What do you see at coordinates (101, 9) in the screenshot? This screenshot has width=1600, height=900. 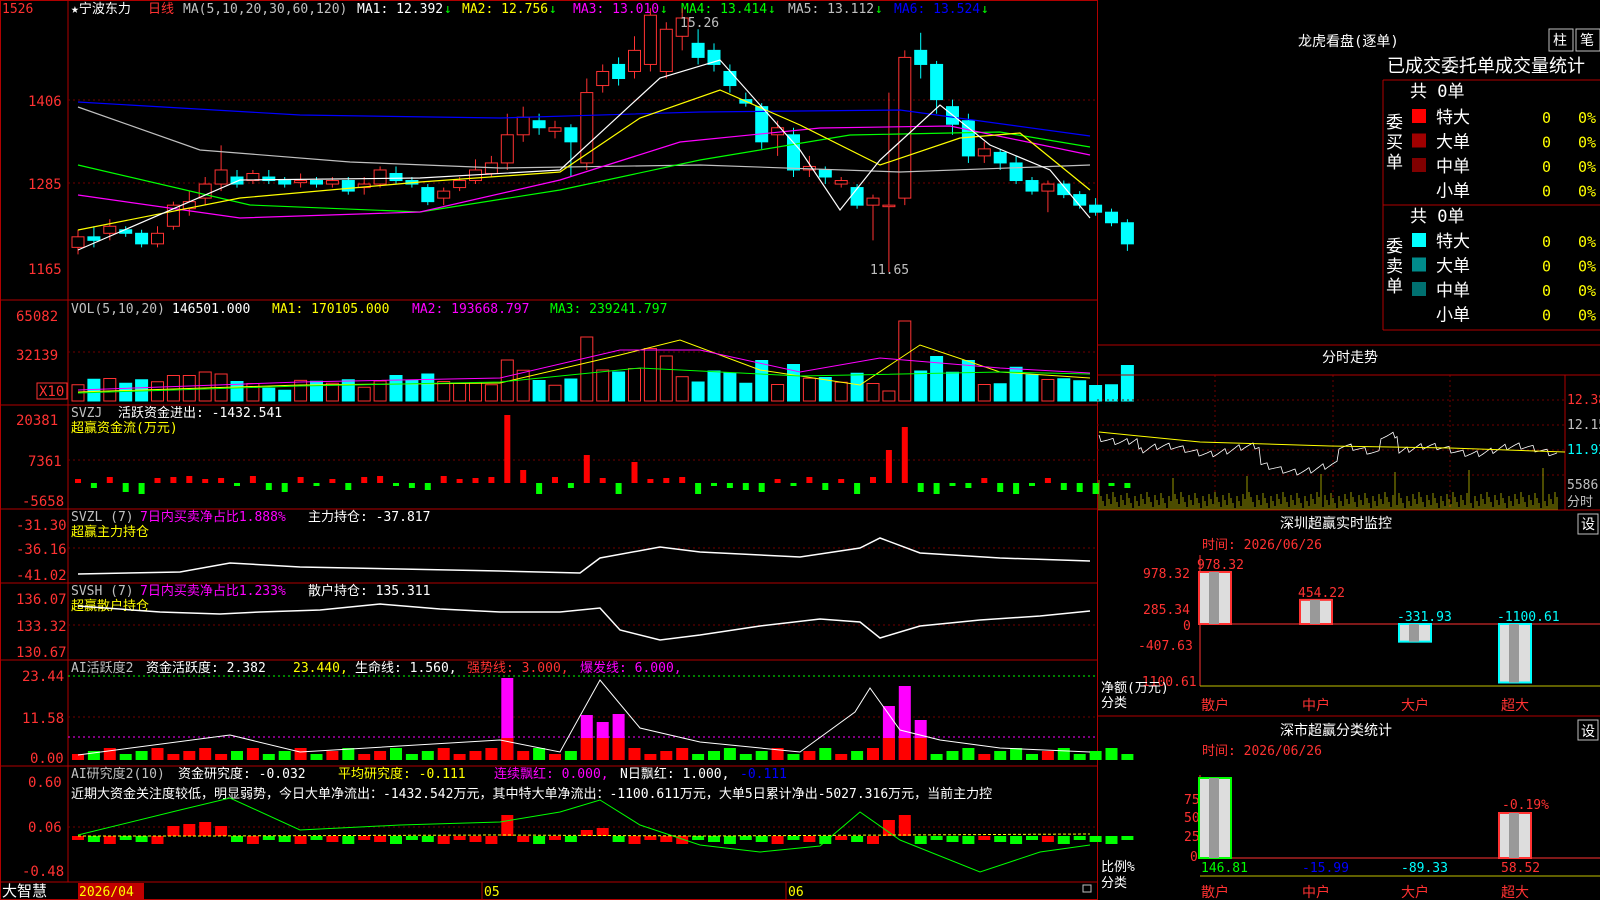 I see `stock-name: ★宁波东力` at bounding box center [101, 9].